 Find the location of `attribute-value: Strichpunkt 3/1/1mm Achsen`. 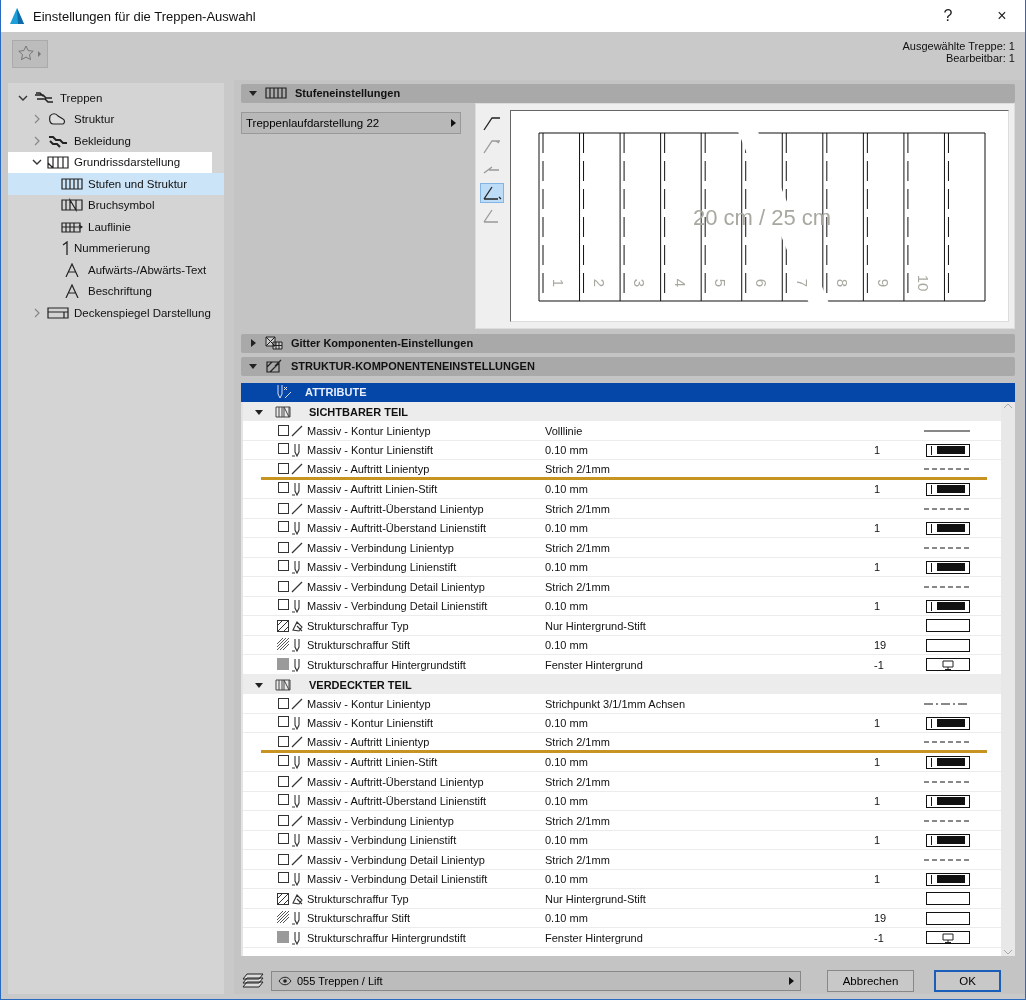

attribute-value: Strichpunkt 3/1/1mm Achsen is located at coordinates (615, 703).